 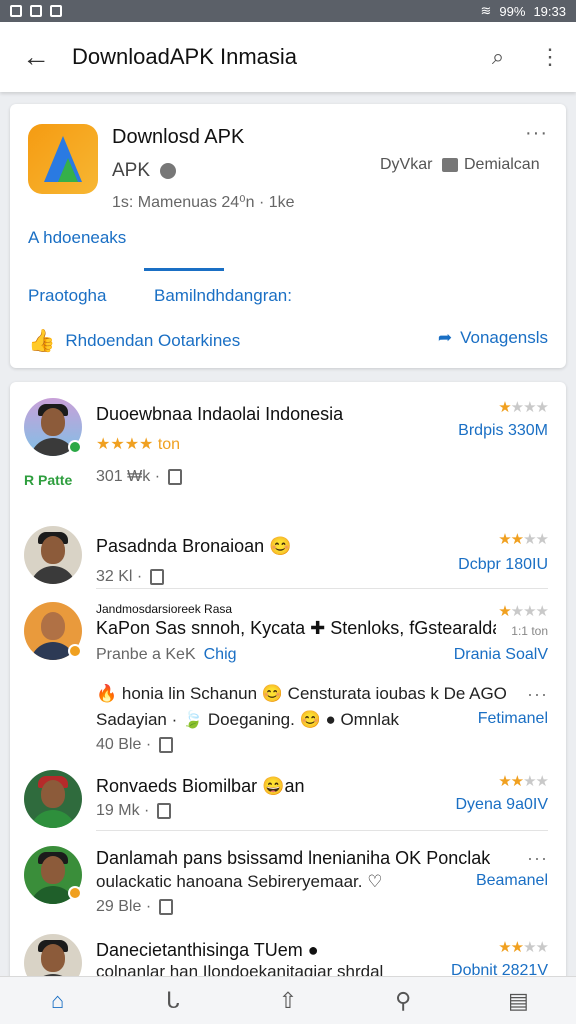 What do you see at coordinates (200, 786) in the screenshot?
I see `review-name: Ronvaeds Biomilbar 😄an` at bounding box center [200, 786].